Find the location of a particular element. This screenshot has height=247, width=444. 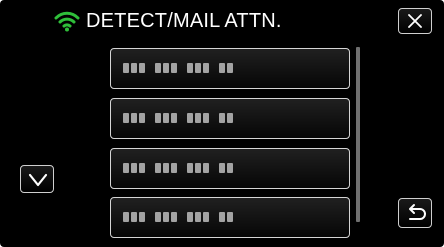

scroll-down-button is located at coordinates (37, 179).